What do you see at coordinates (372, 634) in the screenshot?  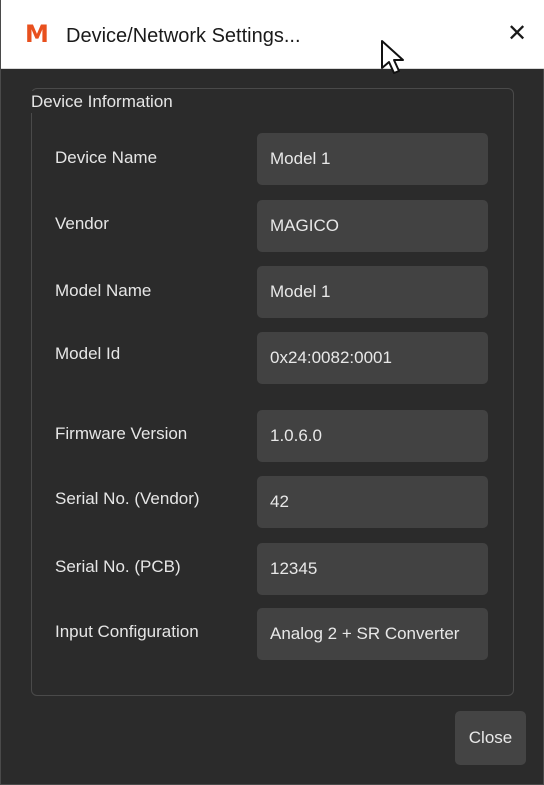 I see `input-configuration-field: Analog 2 + SR Converter` at bounding box center [372, 634].